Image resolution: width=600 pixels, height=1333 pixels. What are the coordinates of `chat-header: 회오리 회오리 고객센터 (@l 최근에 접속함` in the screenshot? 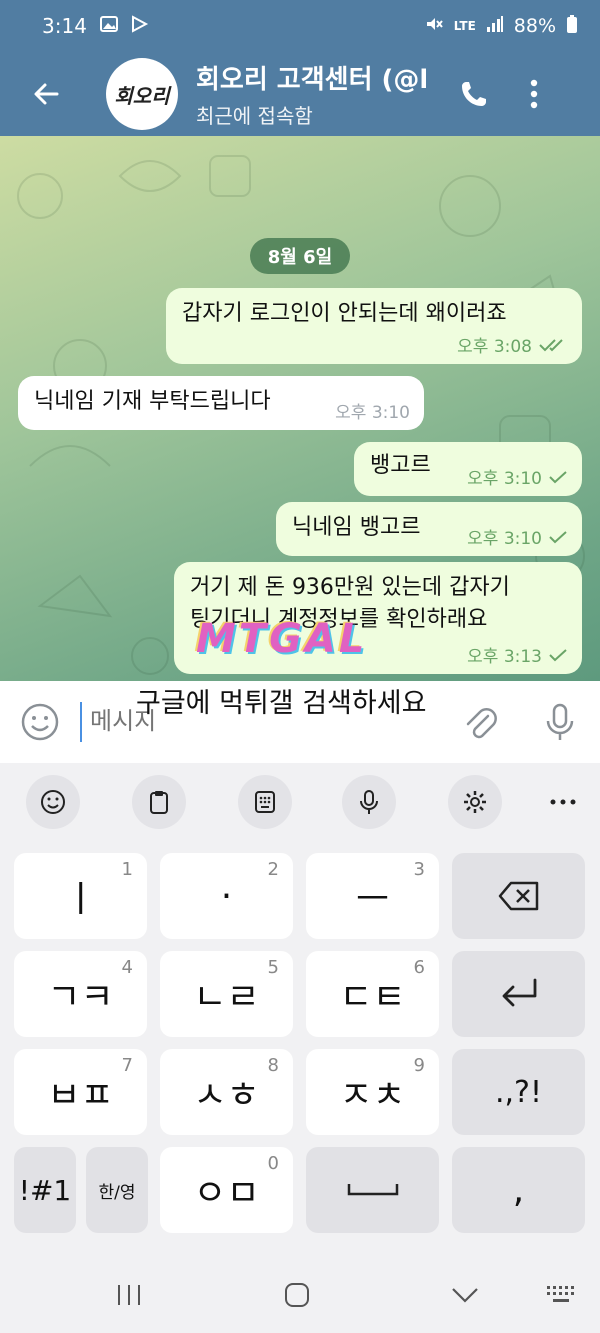 It's located at (300, 94).